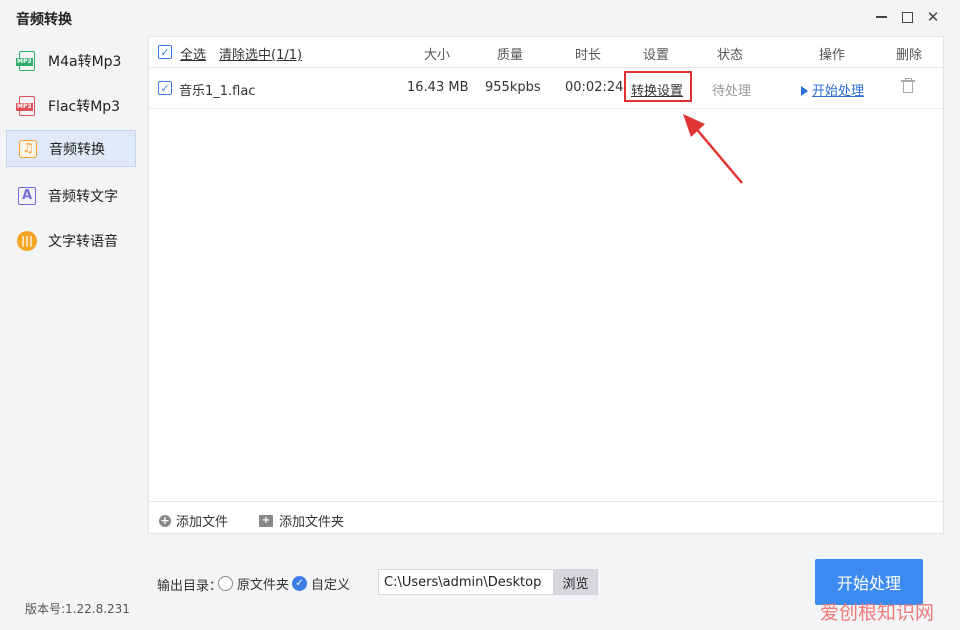  Describe the element at coordinates (657, 89) in the screenshot. I see `convert-settings-link: 转换设置` at that location.